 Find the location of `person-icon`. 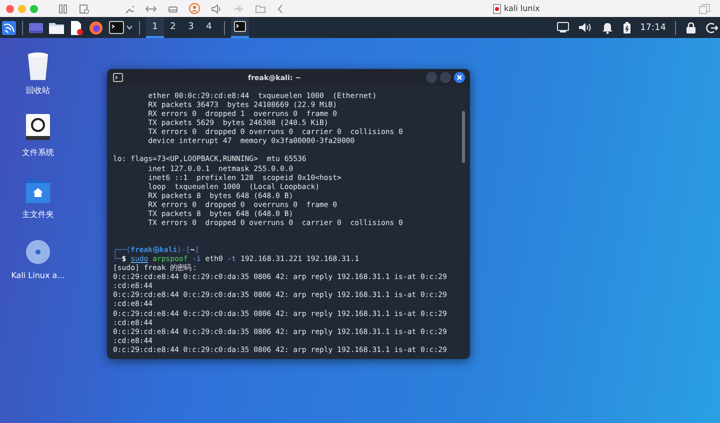

person-icon is located at coordinates (194, 8).